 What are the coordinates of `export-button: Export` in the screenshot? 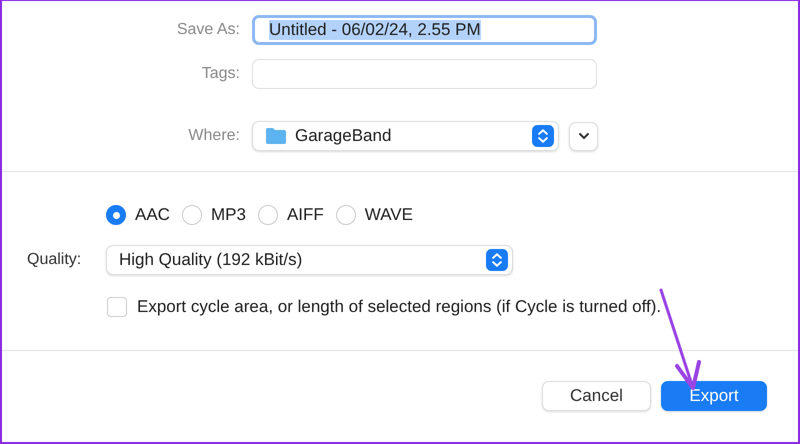 It's located at (714, 396).